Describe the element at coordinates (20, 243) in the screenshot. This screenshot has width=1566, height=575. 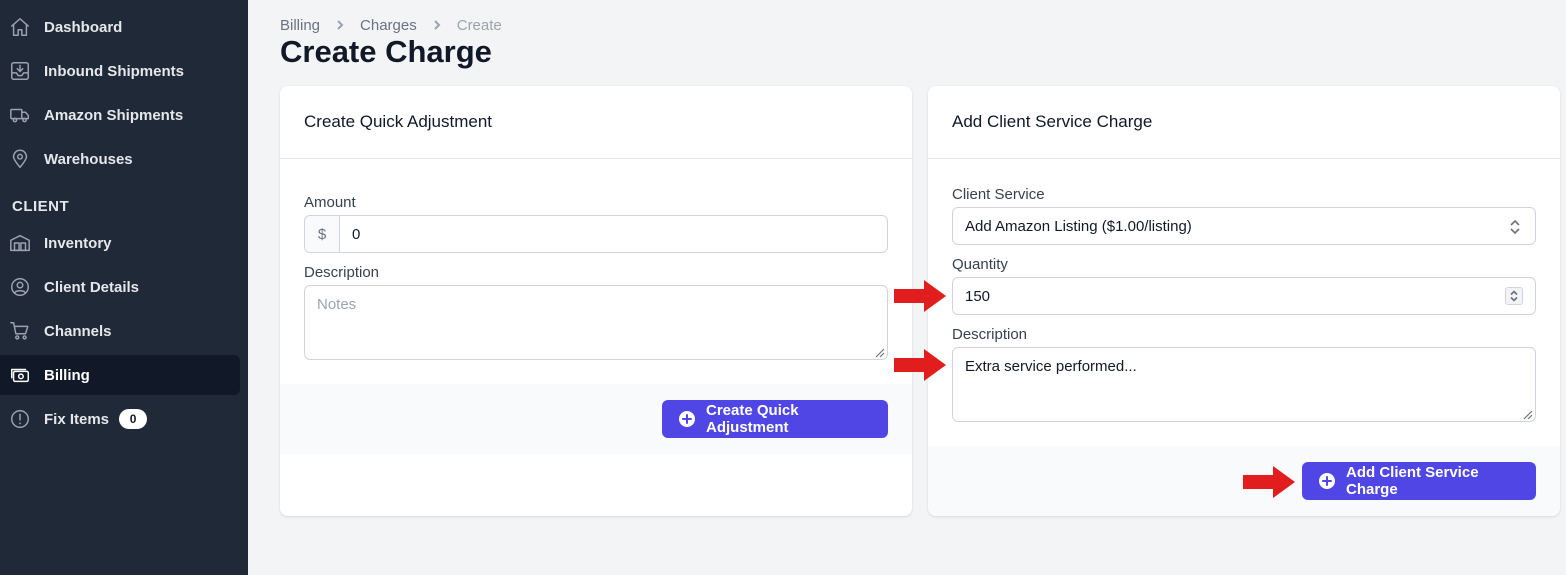
I see `warehouse-icon` at that location.